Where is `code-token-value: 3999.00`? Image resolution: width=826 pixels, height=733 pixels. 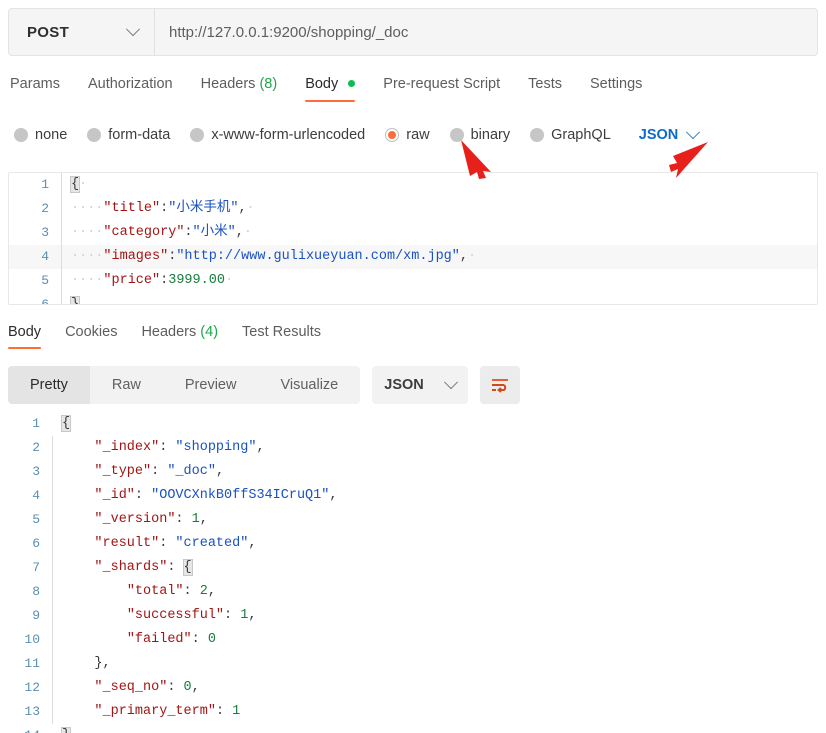
code-token-value: 3999.00 is located at coordinates (196, 280).